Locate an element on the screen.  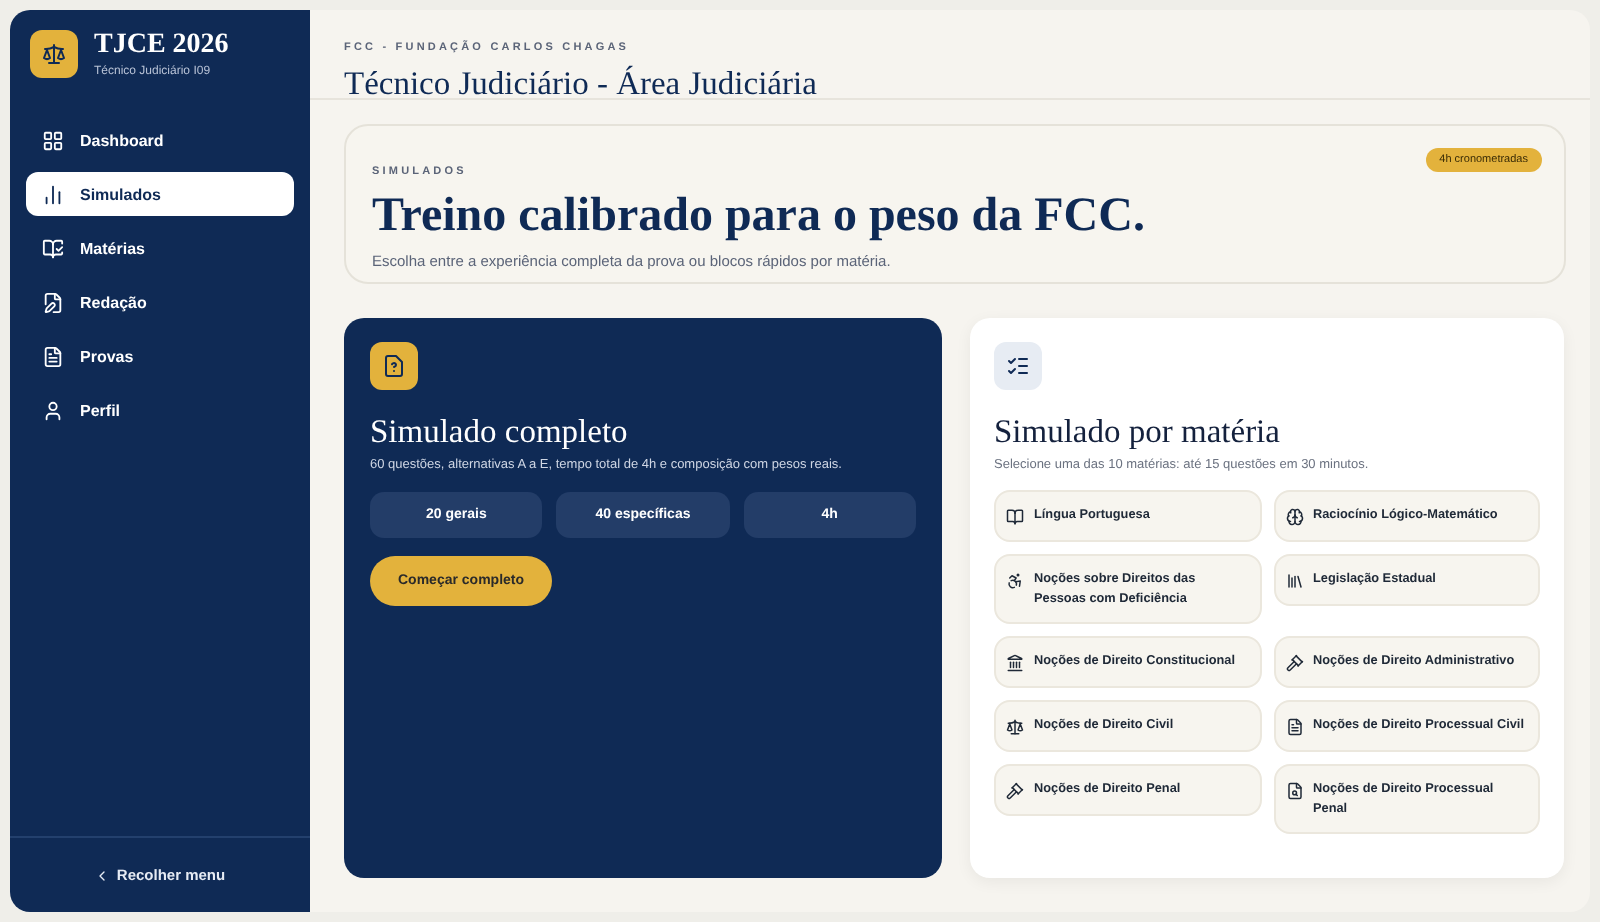
nav-item: Provas is located at coordinates (160, 356).